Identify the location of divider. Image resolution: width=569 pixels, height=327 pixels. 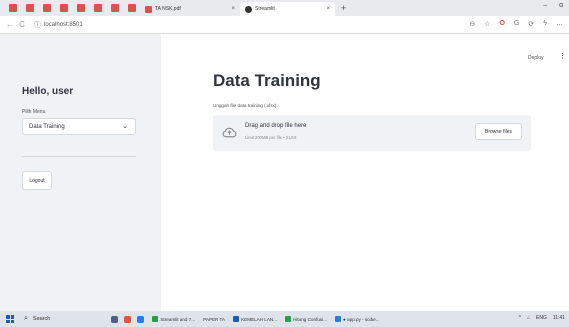
(79, 156).